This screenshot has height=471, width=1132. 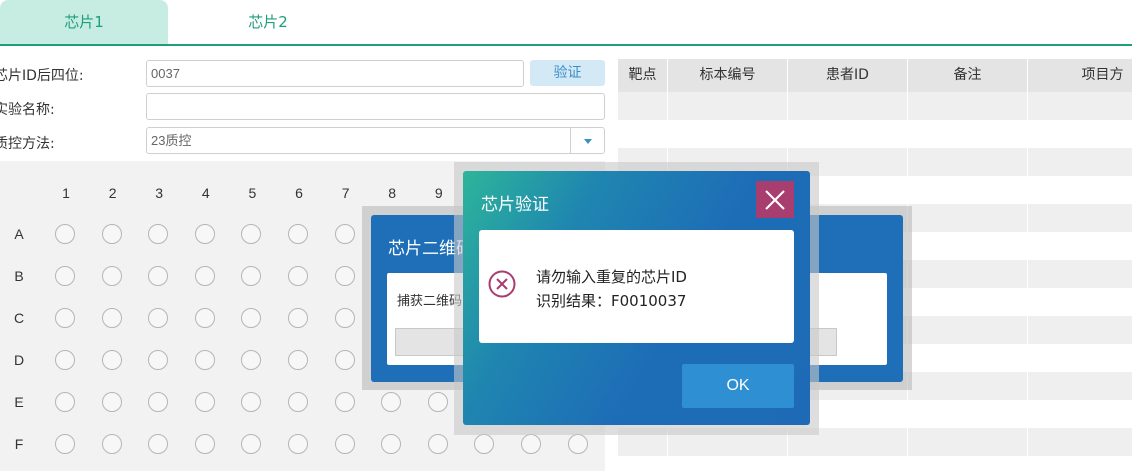 What do you see at coordinates (19, 360) in the screenshot?
I see `plate-row-header: D` at bounding box center [19, 360].